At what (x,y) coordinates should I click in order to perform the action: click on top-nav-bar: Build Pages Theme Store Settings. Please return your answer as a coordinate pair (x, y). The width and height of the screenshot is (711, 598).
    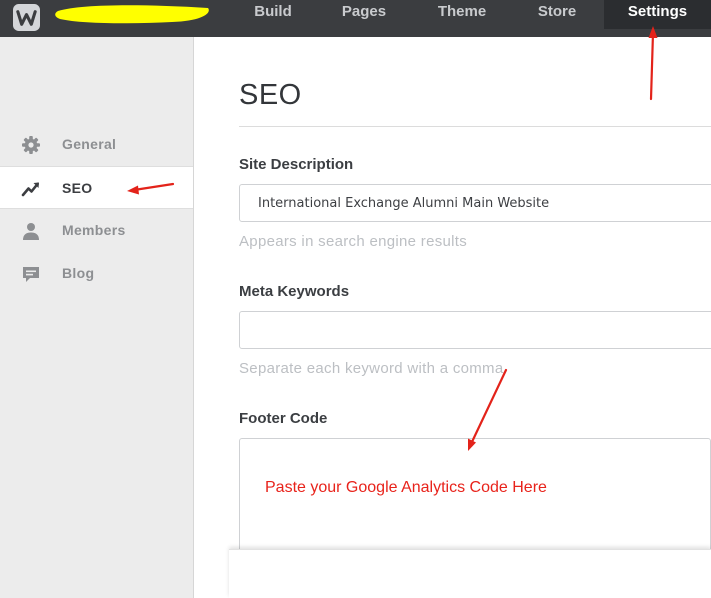
    Looking at the image, I should click on (355, 18).